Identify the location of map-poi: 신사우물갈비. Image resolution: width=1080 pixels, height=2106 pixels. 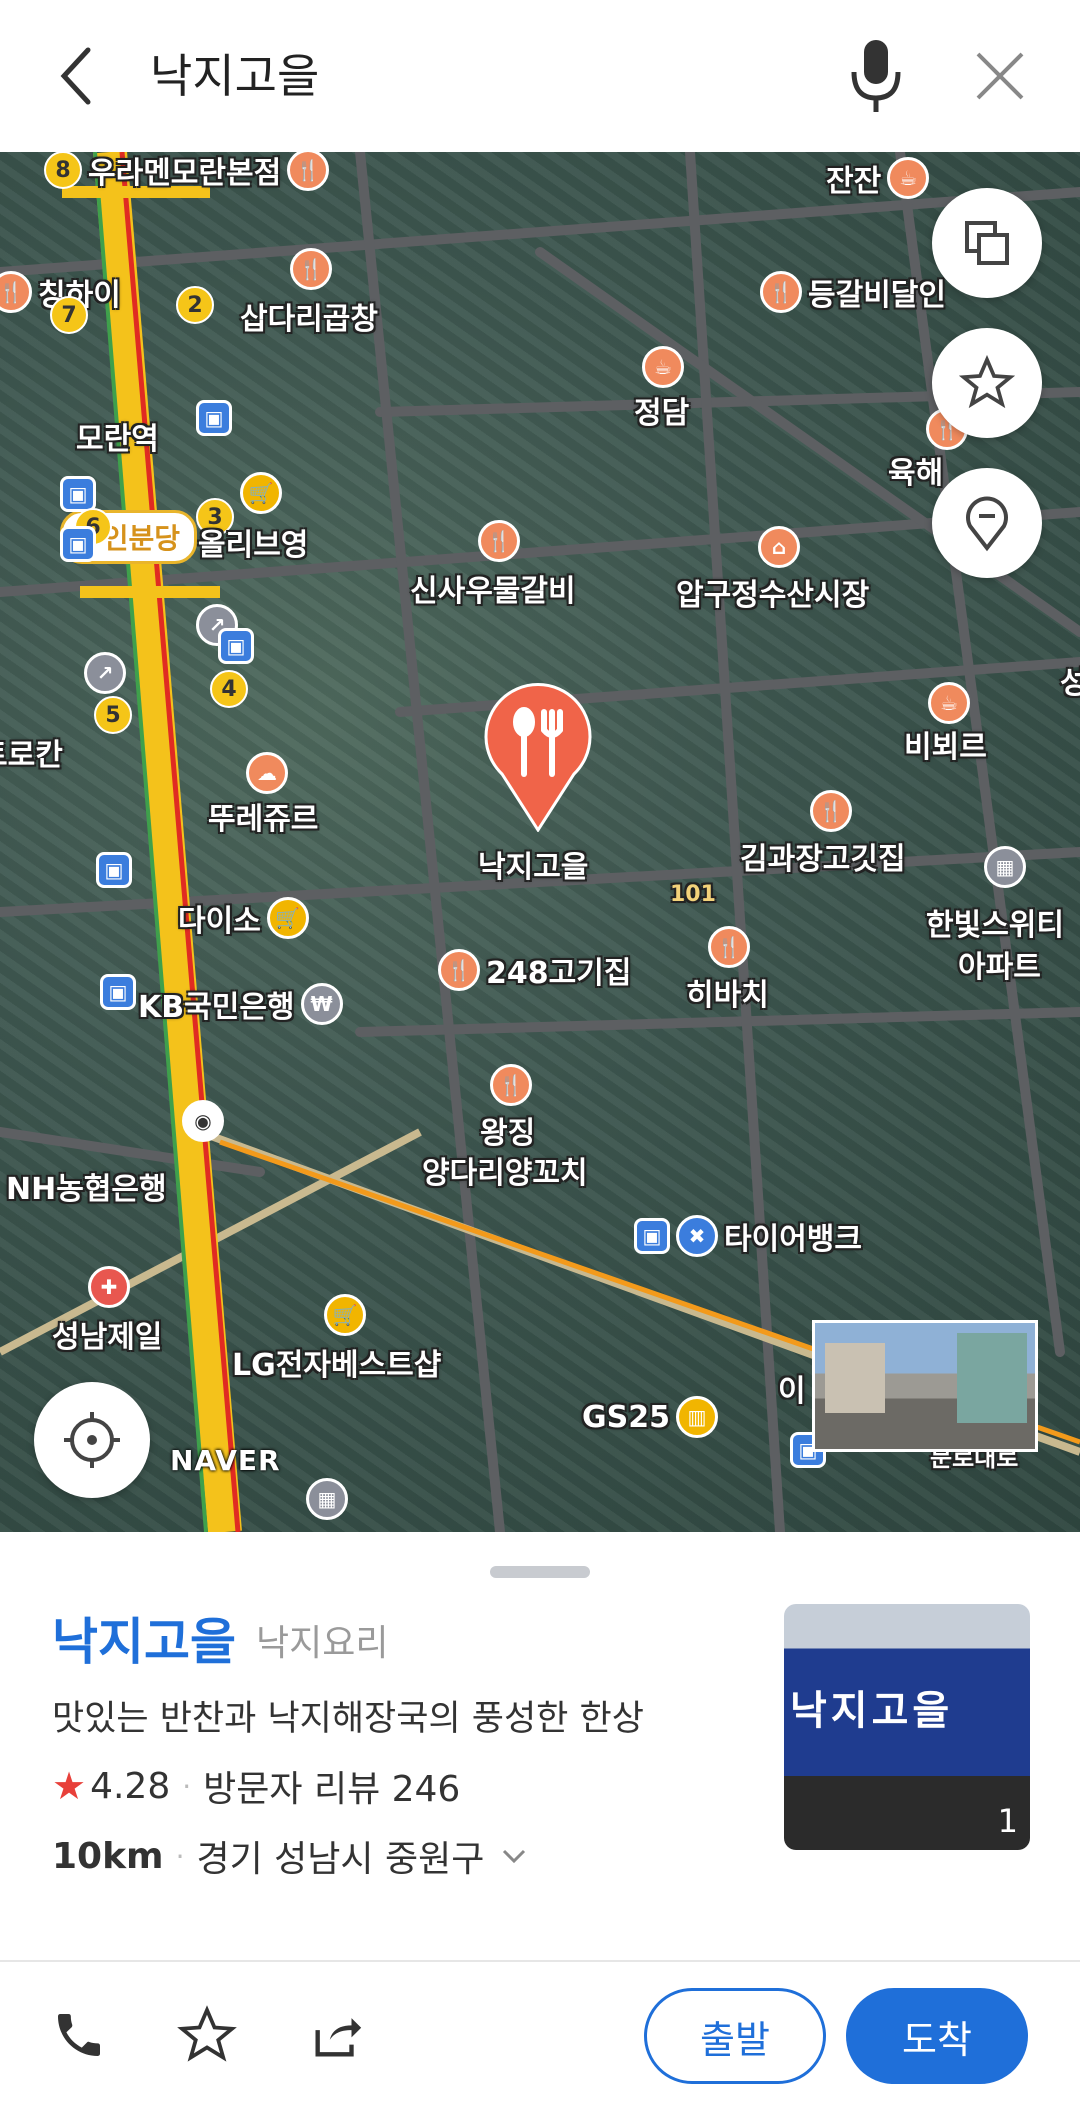
(493, 588).